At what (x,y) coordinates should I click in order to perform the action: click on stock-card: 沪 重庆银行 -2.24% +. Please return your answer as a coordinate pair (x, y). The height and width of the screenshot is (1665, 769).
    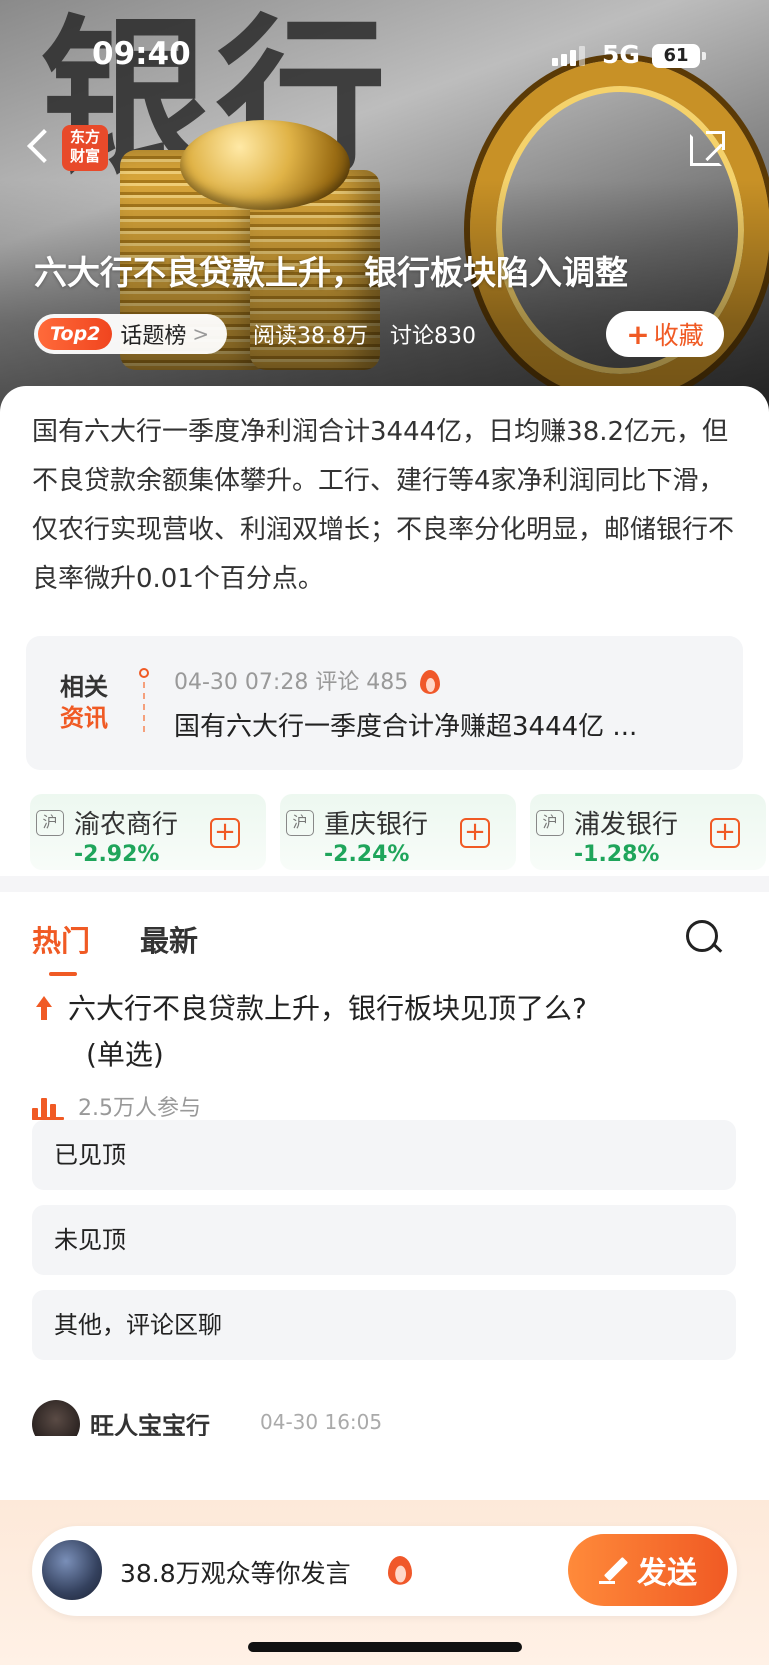
    Looking at the image, I should click on (398, 832).